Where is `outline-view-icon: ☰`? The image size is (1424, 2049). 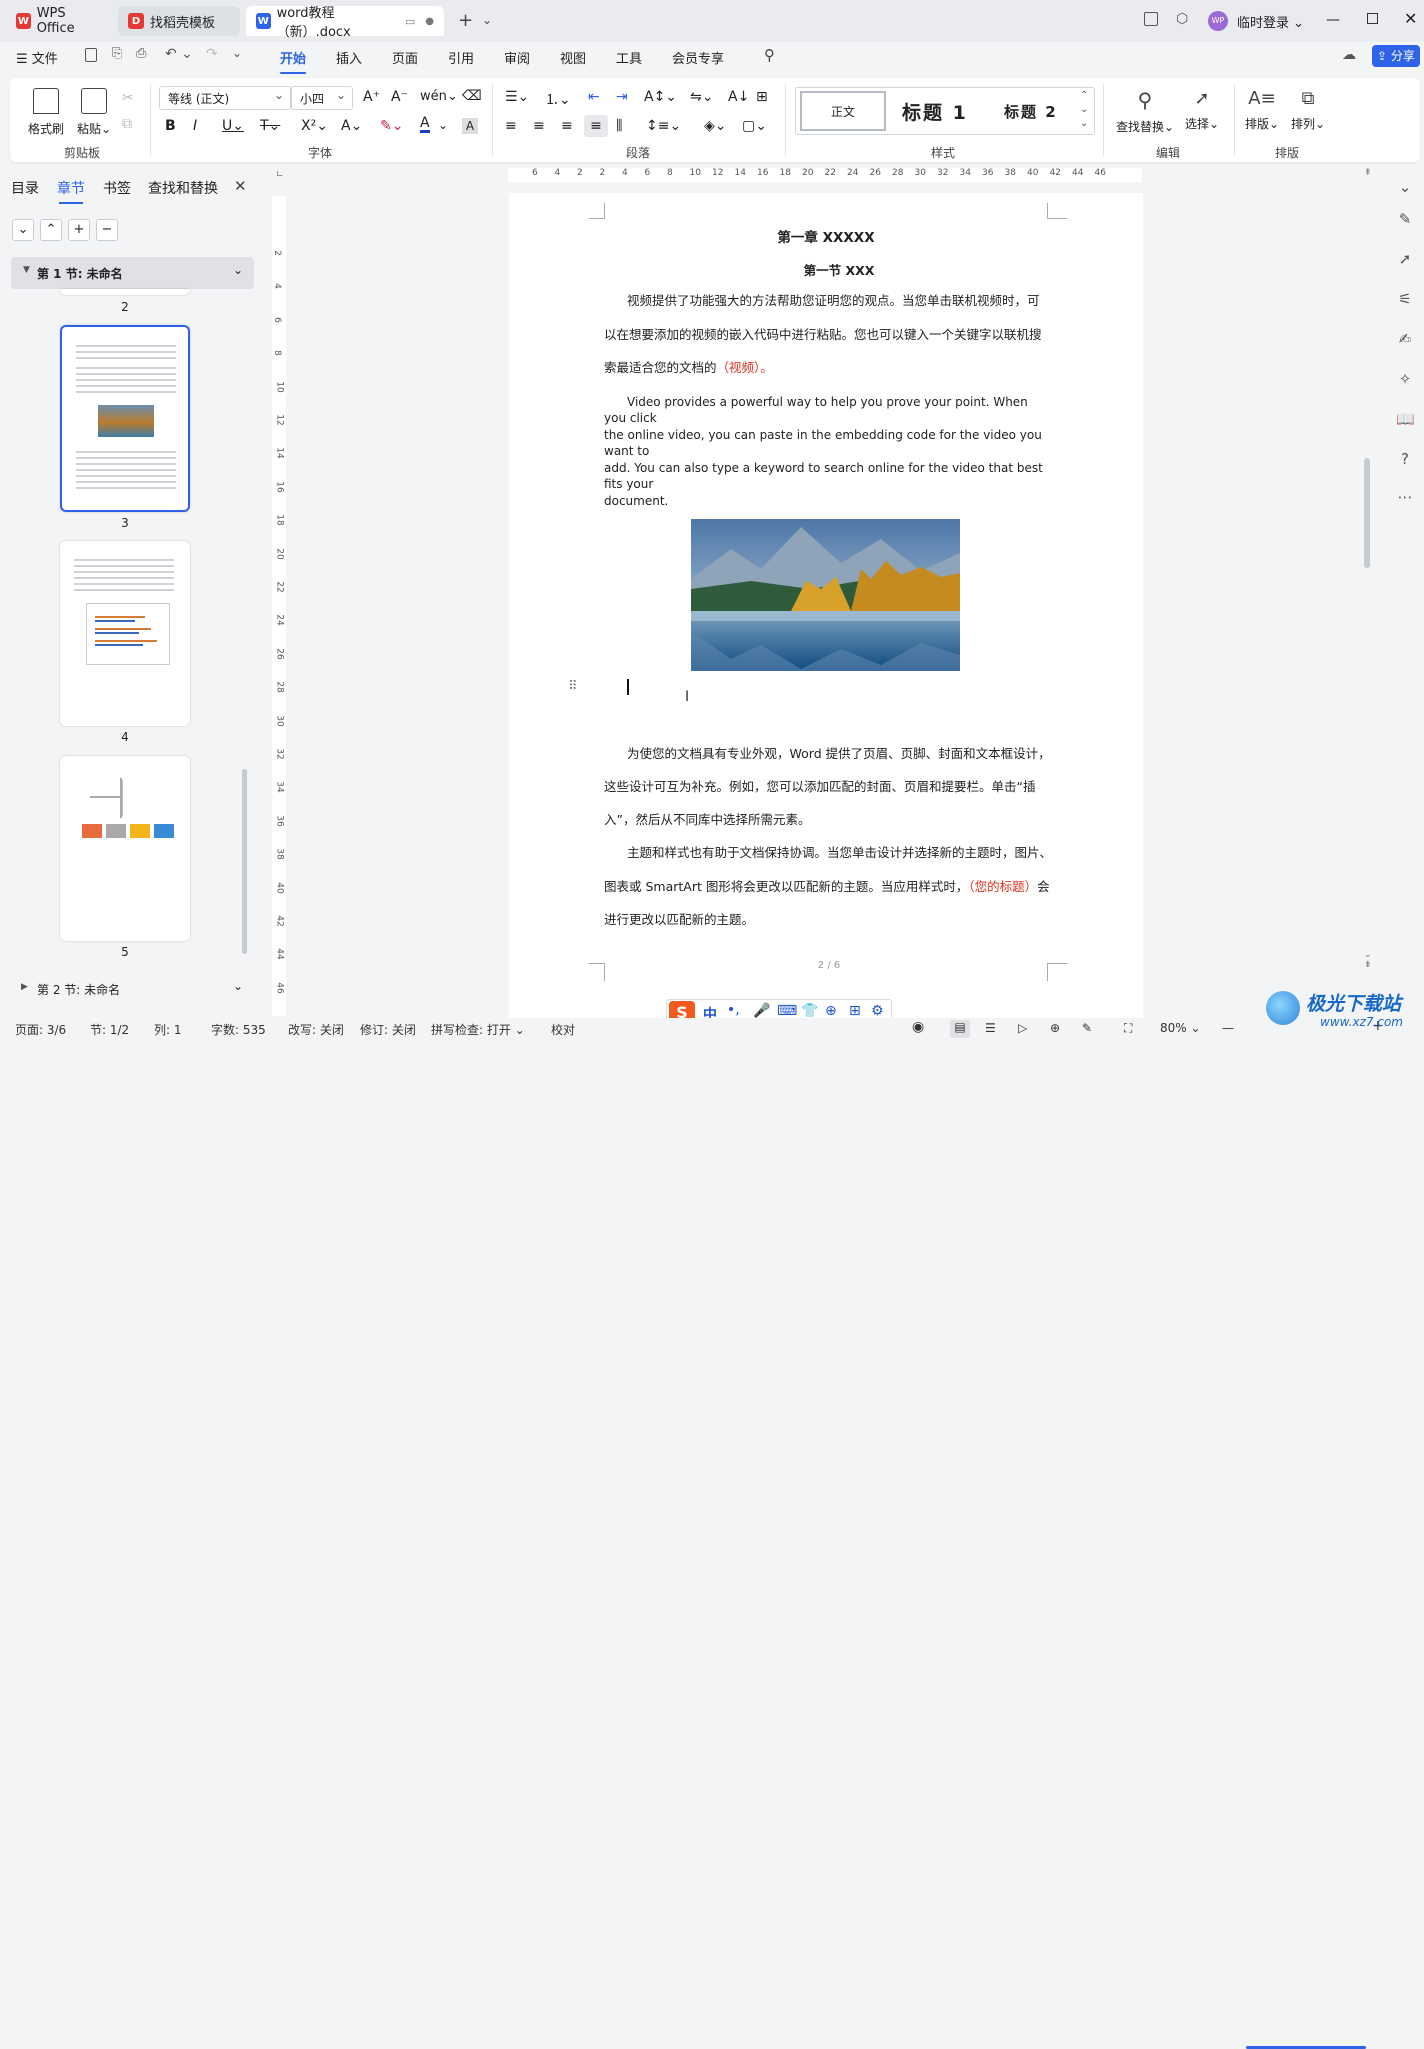 outline-view-icon: ☰ is located at coordinates (990, 1028).